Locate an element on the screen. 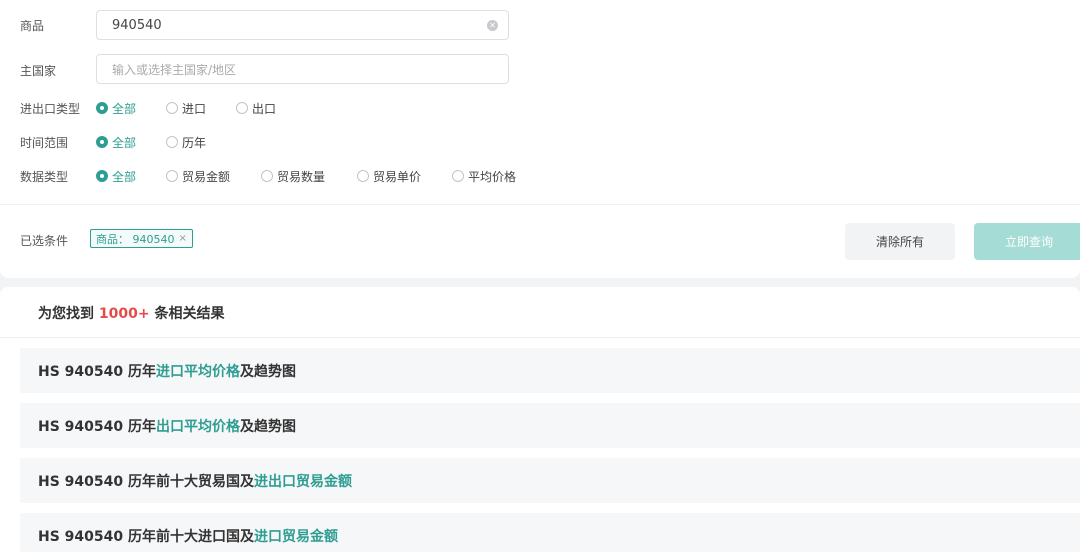  selected-conditions-label: 已选条件 is located at coordinates (44, 241).